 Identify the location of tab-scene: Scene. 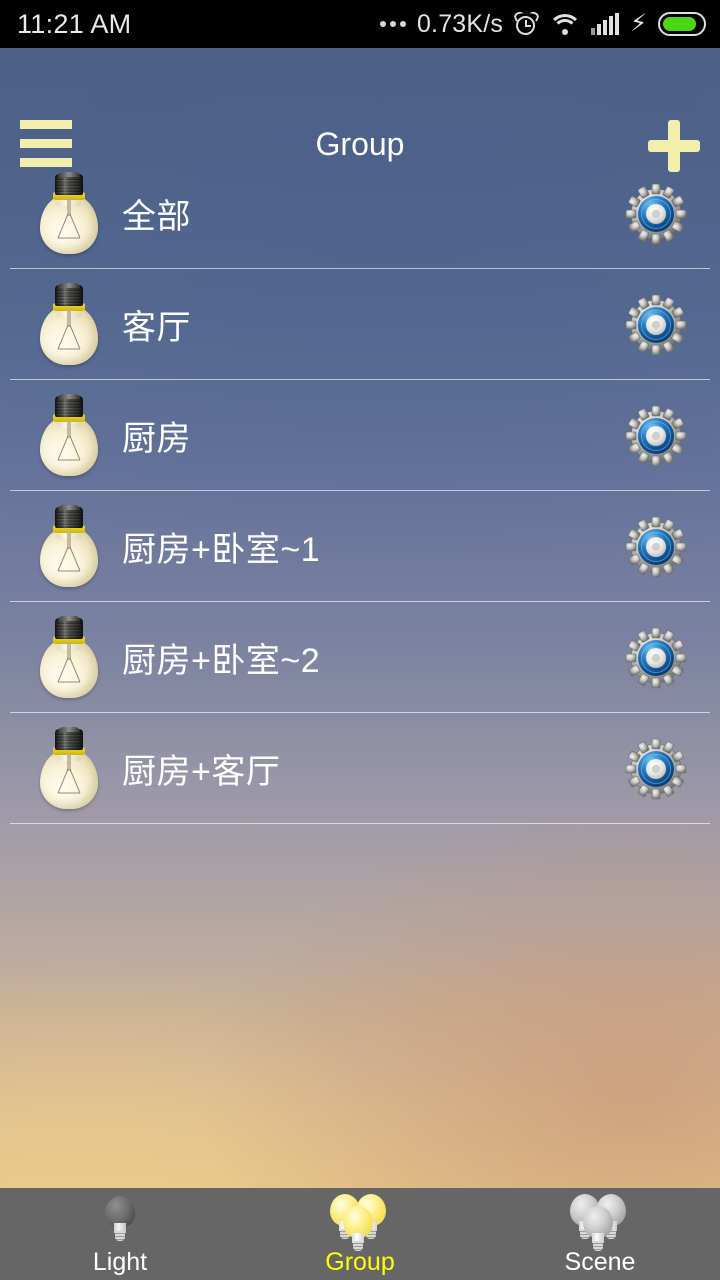
(600, 1234).